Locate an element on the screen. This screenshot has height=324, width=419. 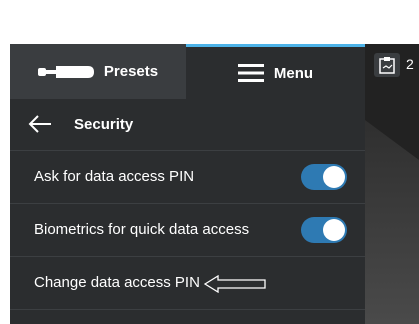
toggle-biometrics is located at coordinates (324, 230).